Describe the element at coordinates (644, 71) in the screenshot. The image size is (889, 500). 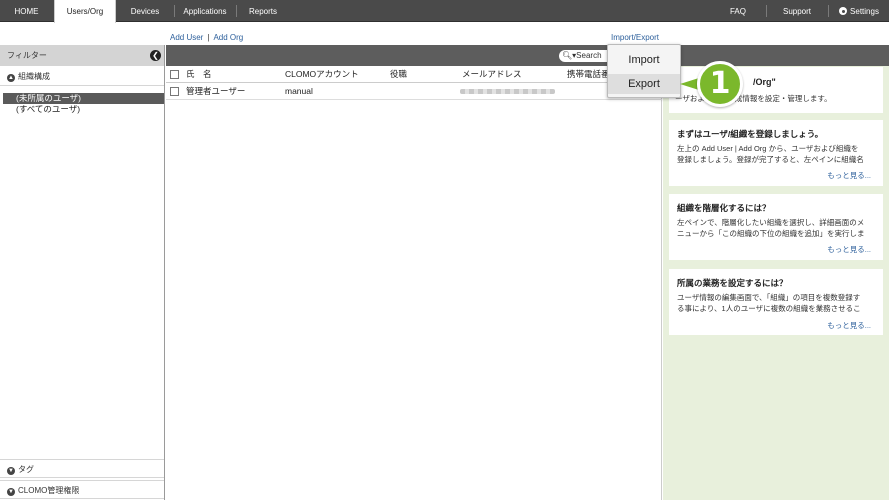
I see `import-export-menu: Import Export` at that location.